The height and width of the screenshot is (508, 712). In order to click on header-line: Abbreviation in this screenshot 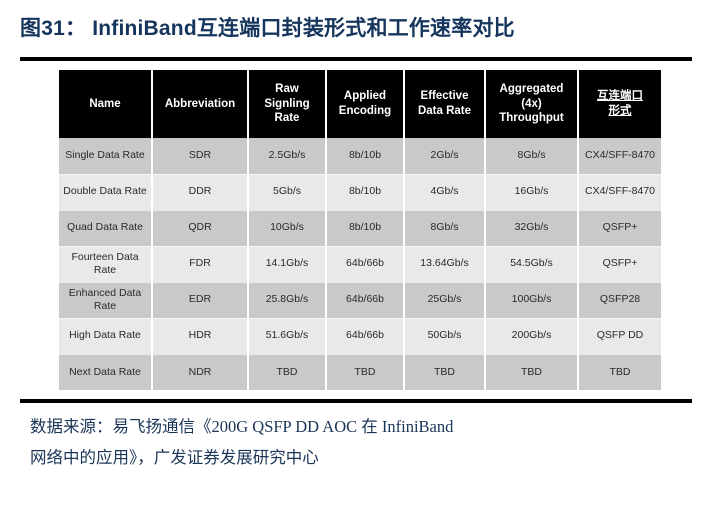, I will do `click(200, 103)`.